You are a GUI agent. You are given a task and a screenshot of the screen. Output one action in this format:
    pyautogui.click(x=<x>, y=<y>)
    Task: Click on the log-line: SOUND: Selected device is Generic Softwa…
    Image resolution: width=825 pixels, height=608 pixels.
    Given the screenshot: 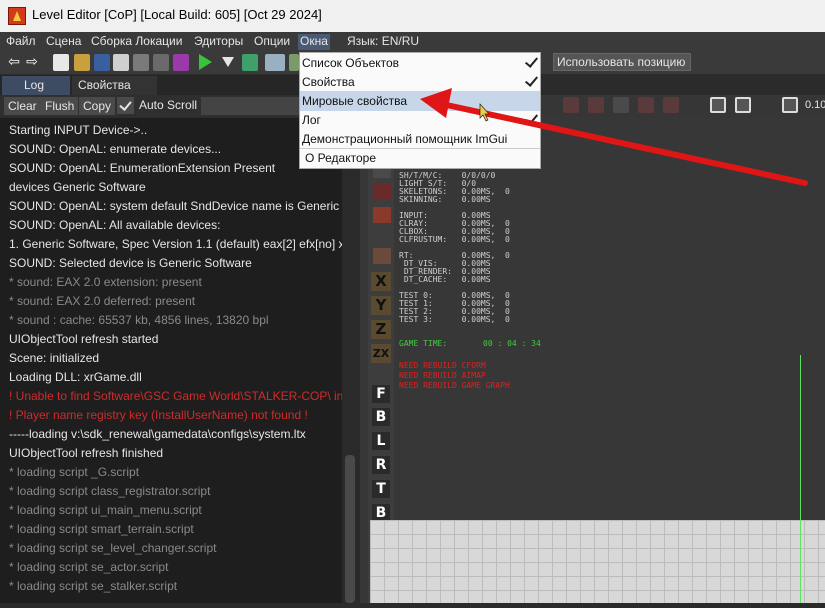 What is the action you would take?
    pyautogui.click(x=130, y=263)
    